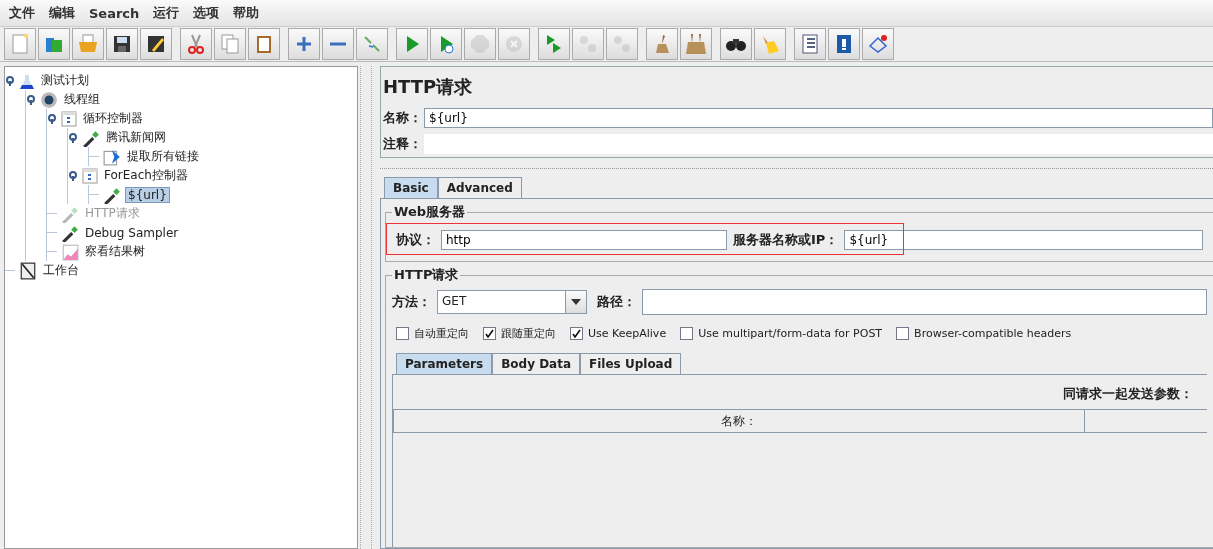 Image resolution: width=1213 pixels, height=549 pixels. I want to click on remove-icon, so click(338, 44).